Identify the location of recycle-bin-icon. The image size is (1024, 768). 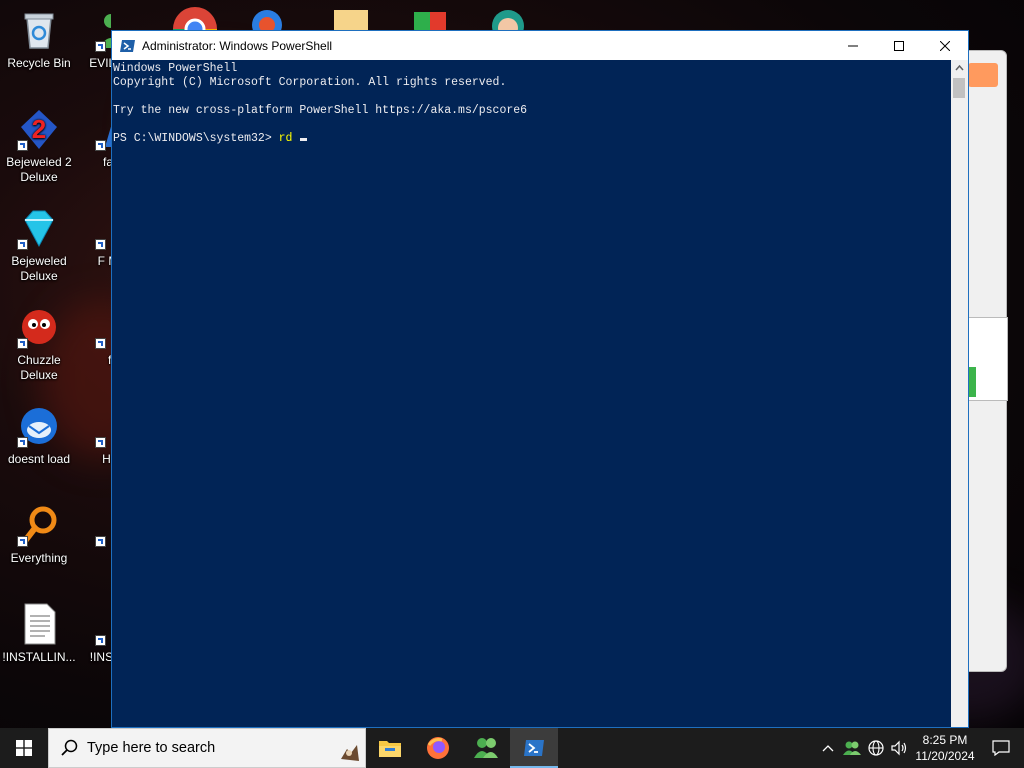
(39, 30).